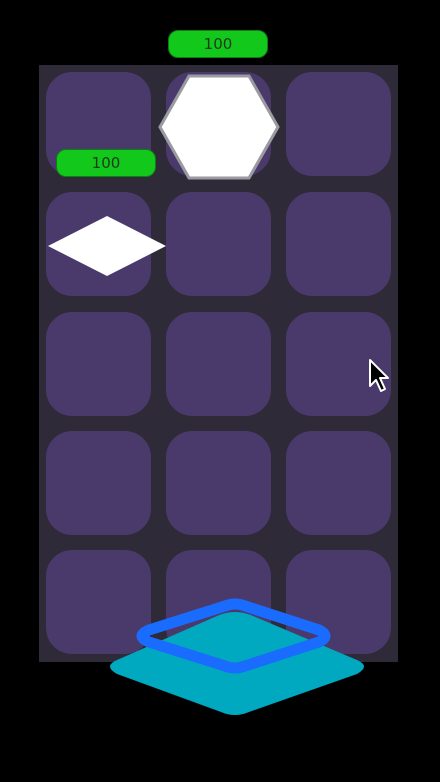 This screenshot has width=440, height=782. I want to click on board-cell-r4c3, so click(338, 483).